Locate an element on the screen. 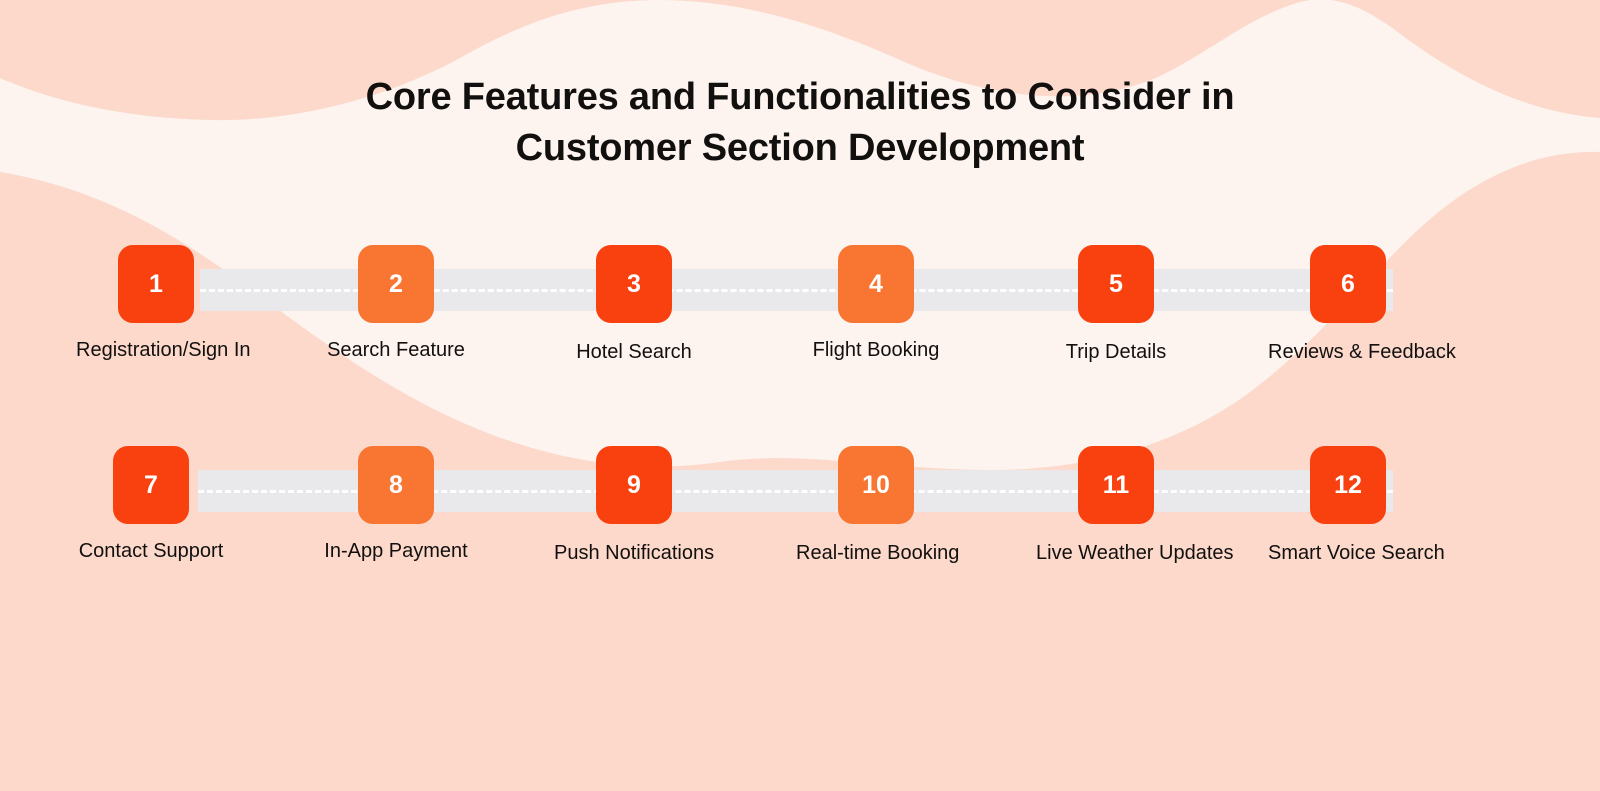 The image size is (1600, 791). feature-number-badge: 1 is located at coordinates (156, 284).